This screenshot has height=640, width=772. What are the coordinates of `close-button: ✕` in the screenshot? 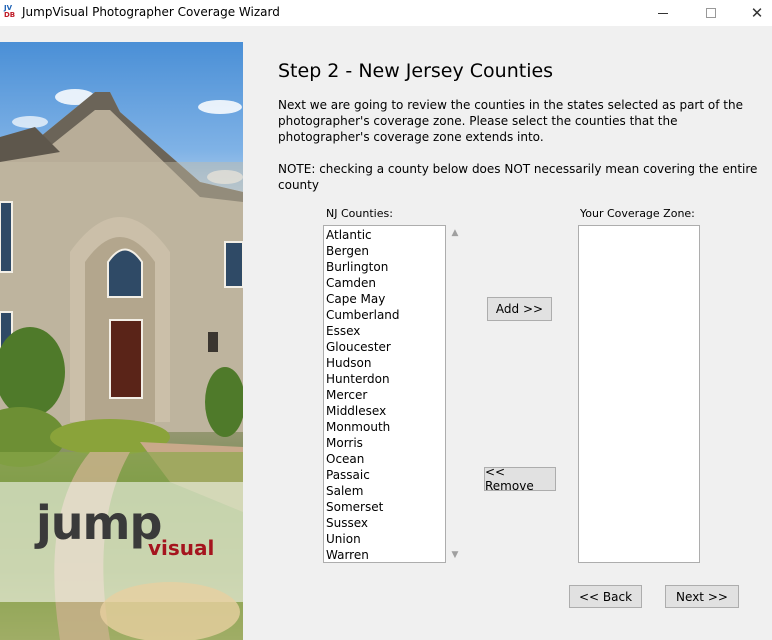 It's located at (753, 13).